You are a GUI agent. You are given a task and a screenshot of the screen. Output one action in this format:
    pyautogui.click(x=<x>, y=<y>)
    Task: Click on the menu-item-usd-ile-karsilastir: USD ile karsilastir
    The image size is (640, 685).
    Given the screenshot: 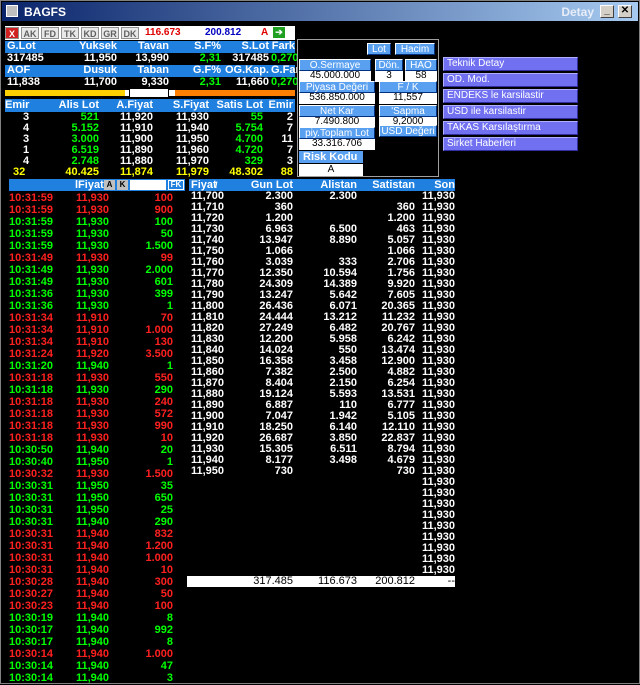 What is the action you would take?
    pyautogui.click(x=510, y=112)
    